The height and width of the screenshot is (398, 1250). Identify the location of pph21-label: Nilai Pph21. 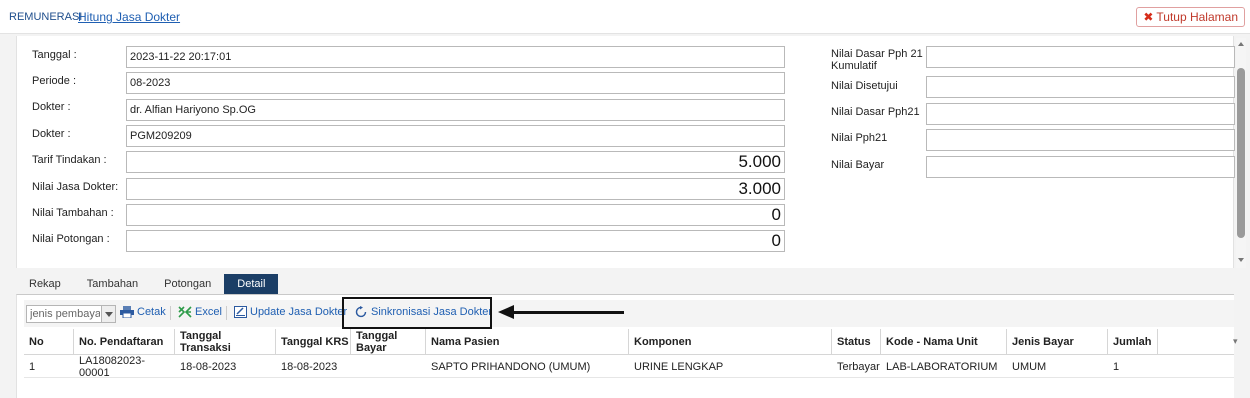
(859, 138).